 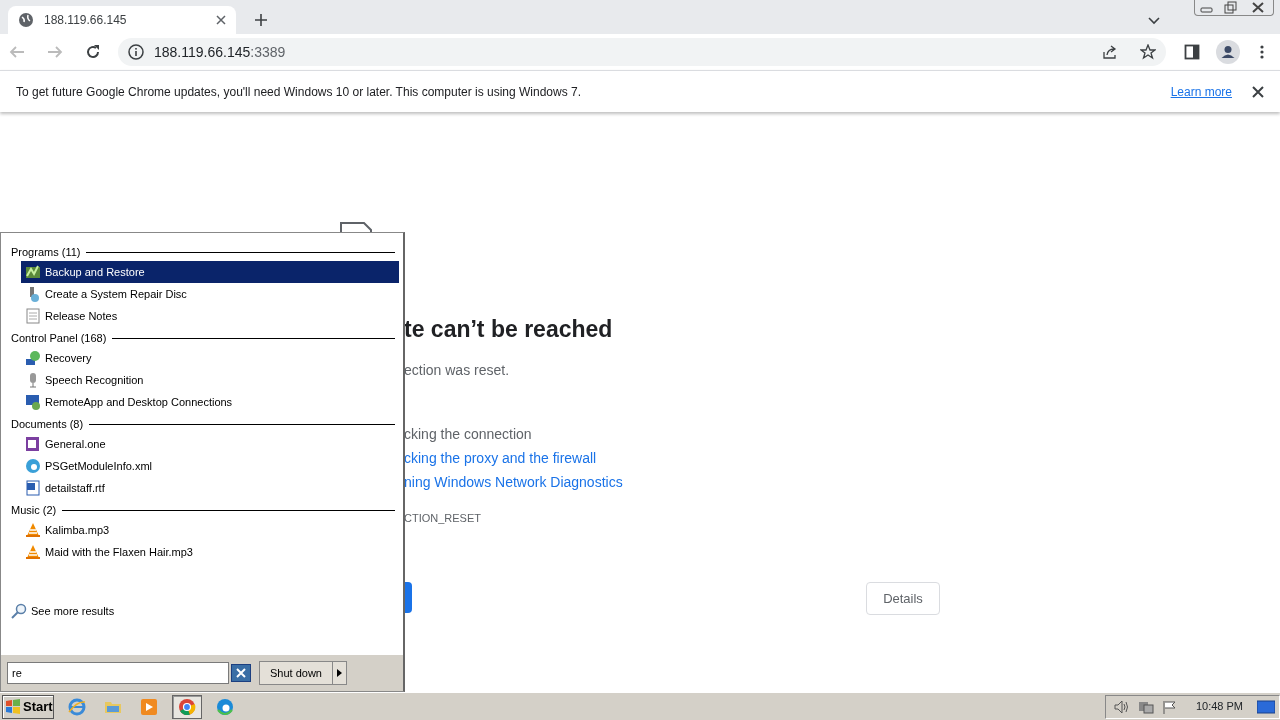 What do you see at coordinates (1169, 706) in the screenshot?
I see `flag-icon` at bounding box center [1169, 706].